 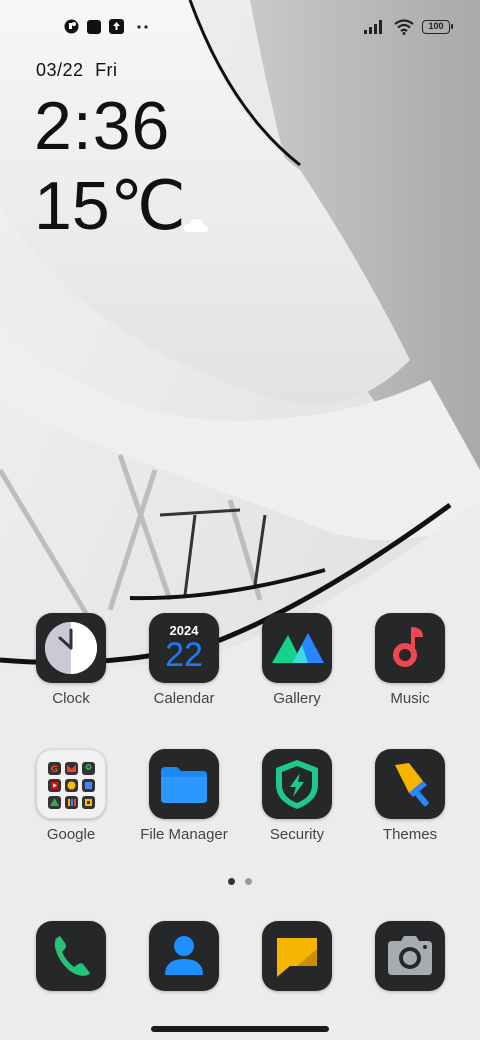 What do you see at coordinates (240, 28) in the screenshot?
I see `status-bar: 100` at bounding box center [240, 28].